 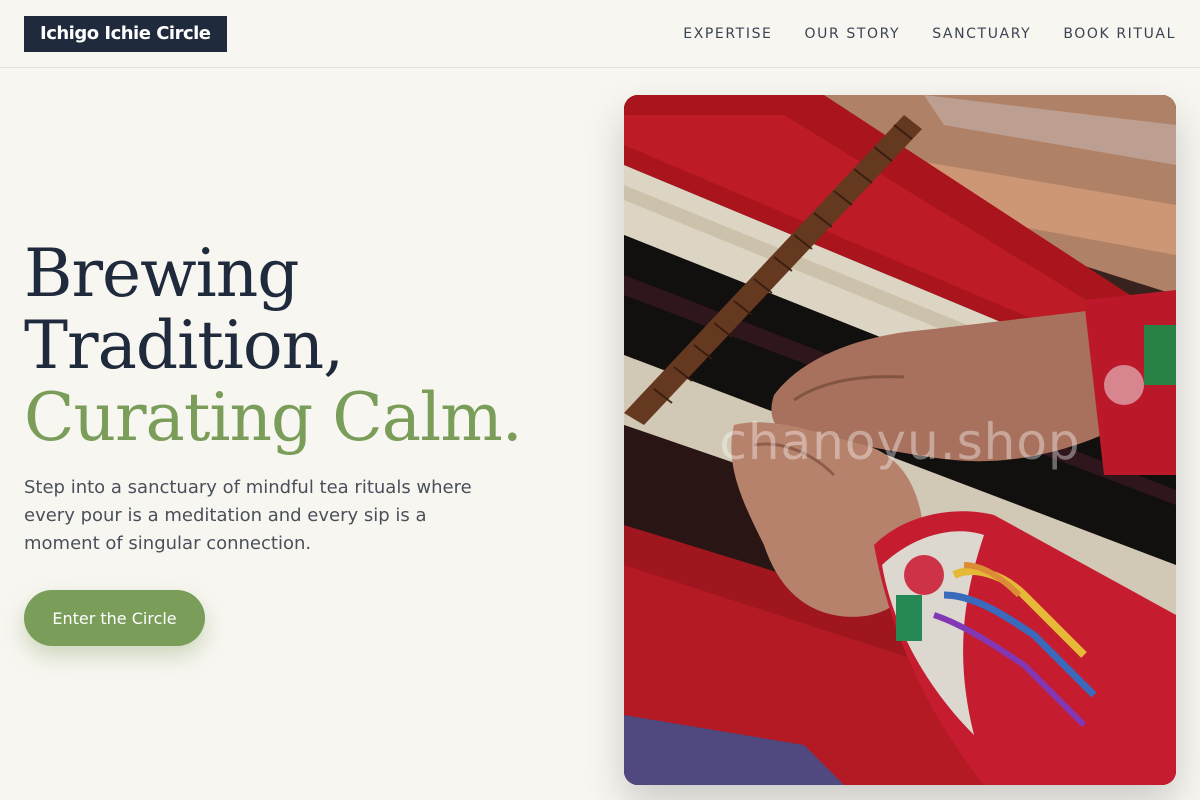 What do you see at coordinates (853, 34) in the screenshot?
I see `nav-item-our-story: OUR STORY` at bounding box center [853, 34].